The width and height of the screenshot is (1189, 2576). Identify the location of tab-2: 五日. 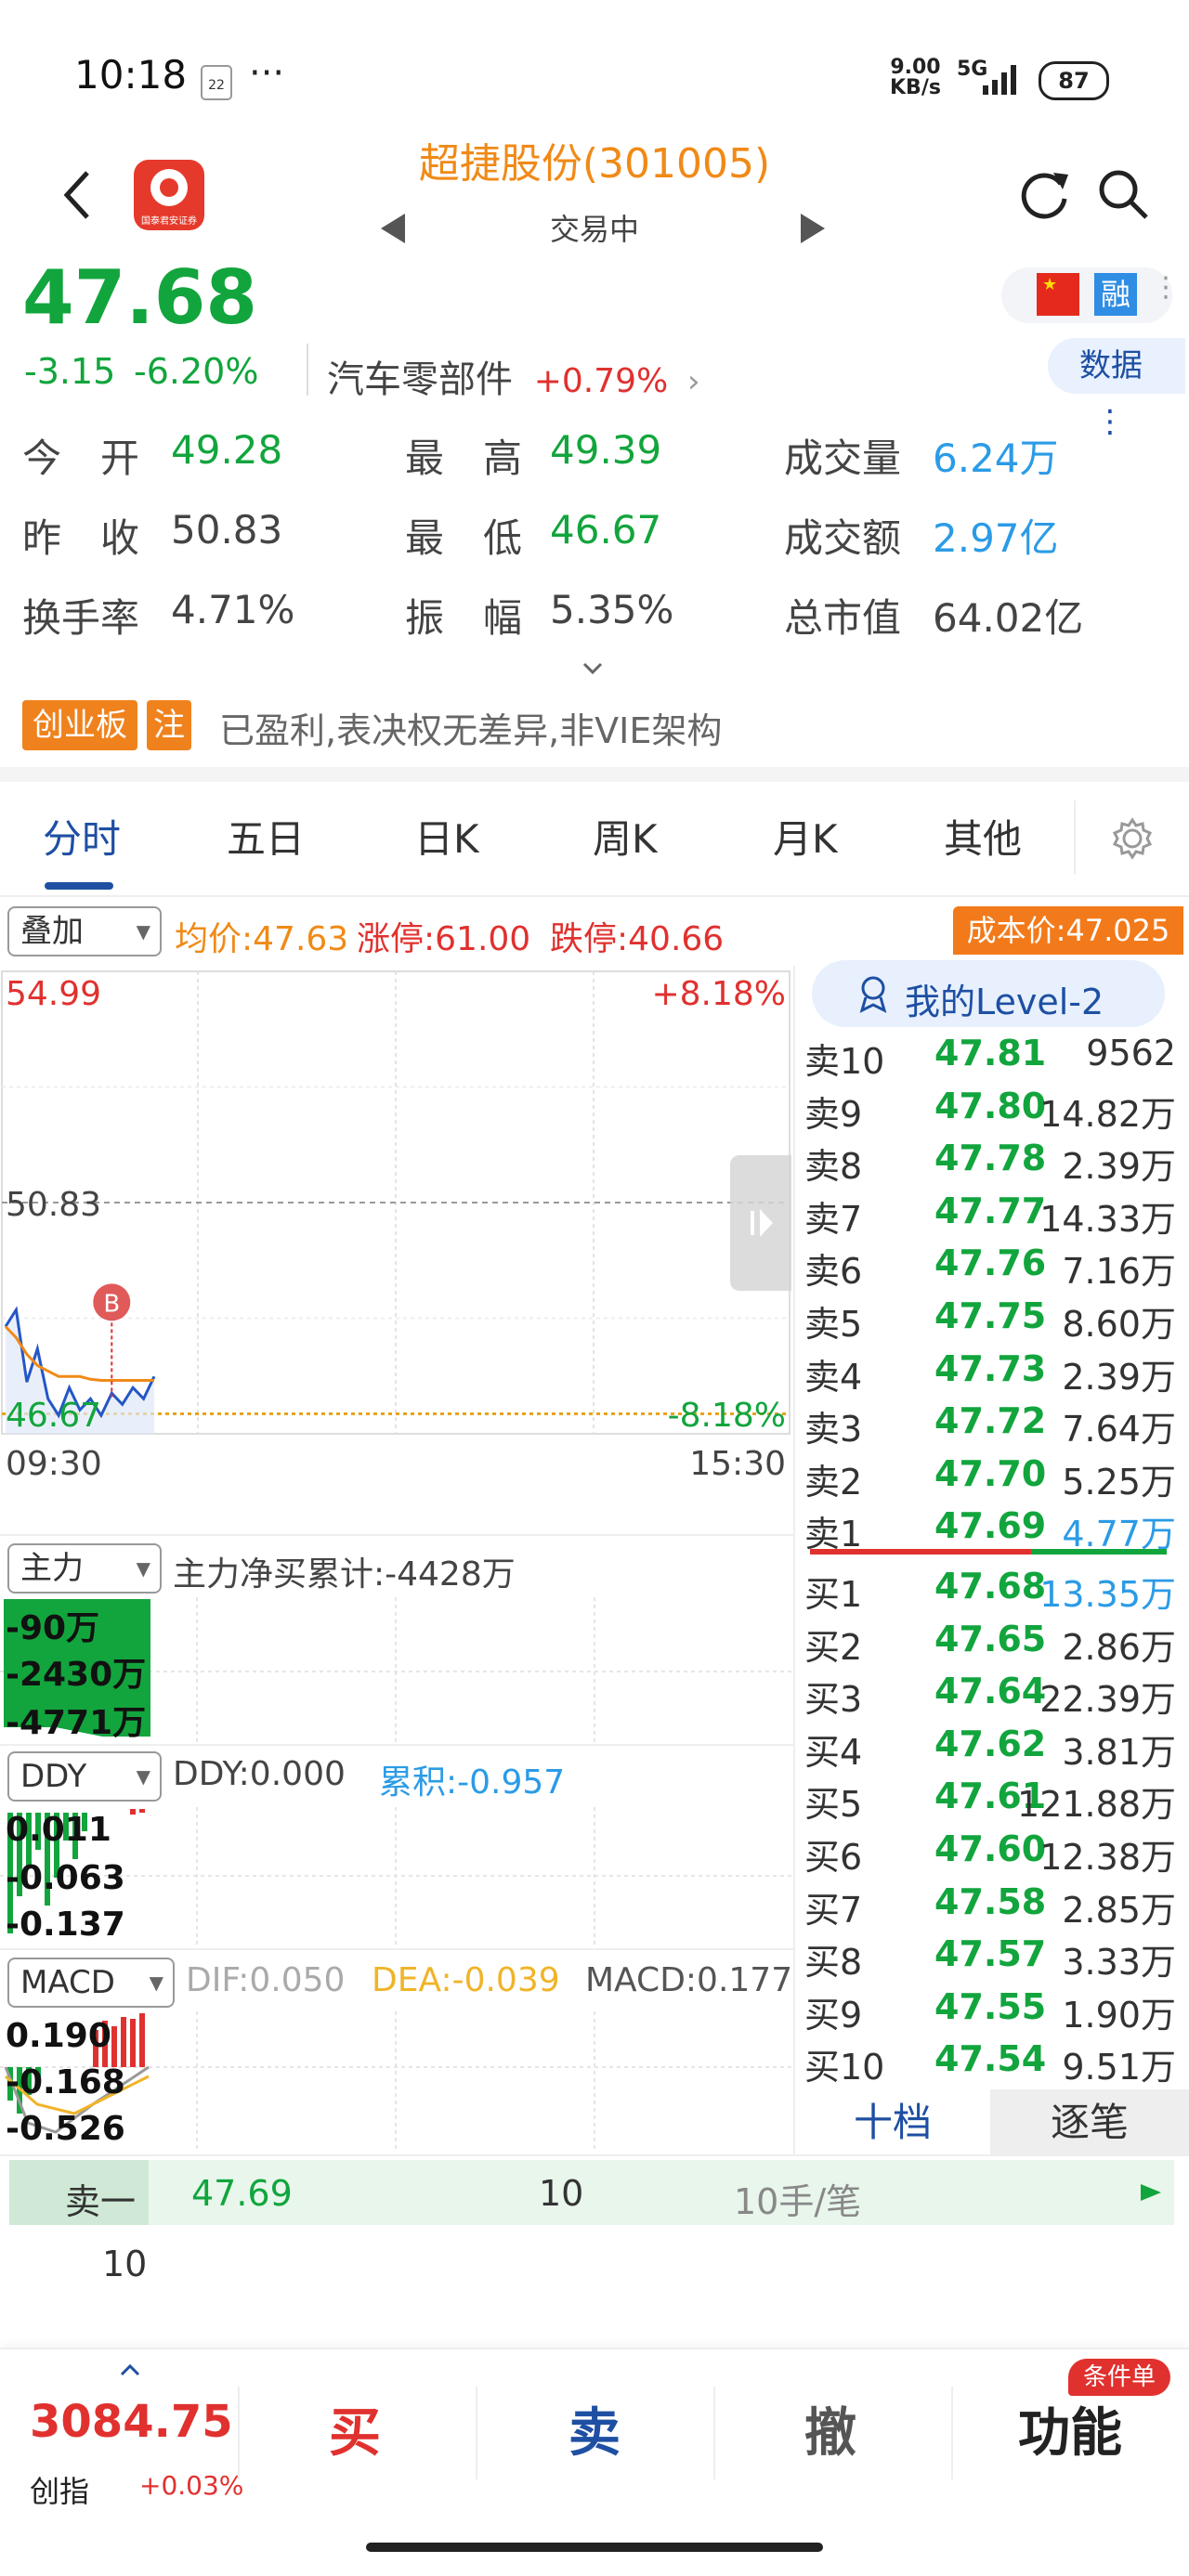
(266, 836).